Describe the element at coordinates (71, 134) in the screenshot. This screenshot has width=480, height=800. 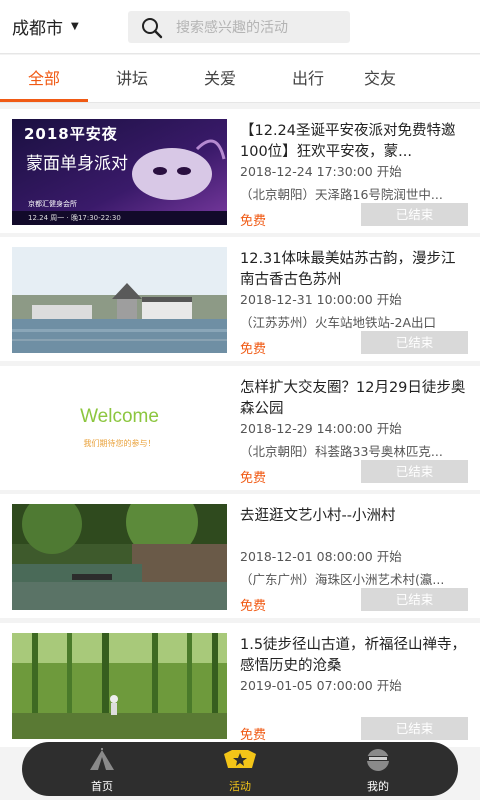
I see `poster-heading: 2018平安夜` at that location.